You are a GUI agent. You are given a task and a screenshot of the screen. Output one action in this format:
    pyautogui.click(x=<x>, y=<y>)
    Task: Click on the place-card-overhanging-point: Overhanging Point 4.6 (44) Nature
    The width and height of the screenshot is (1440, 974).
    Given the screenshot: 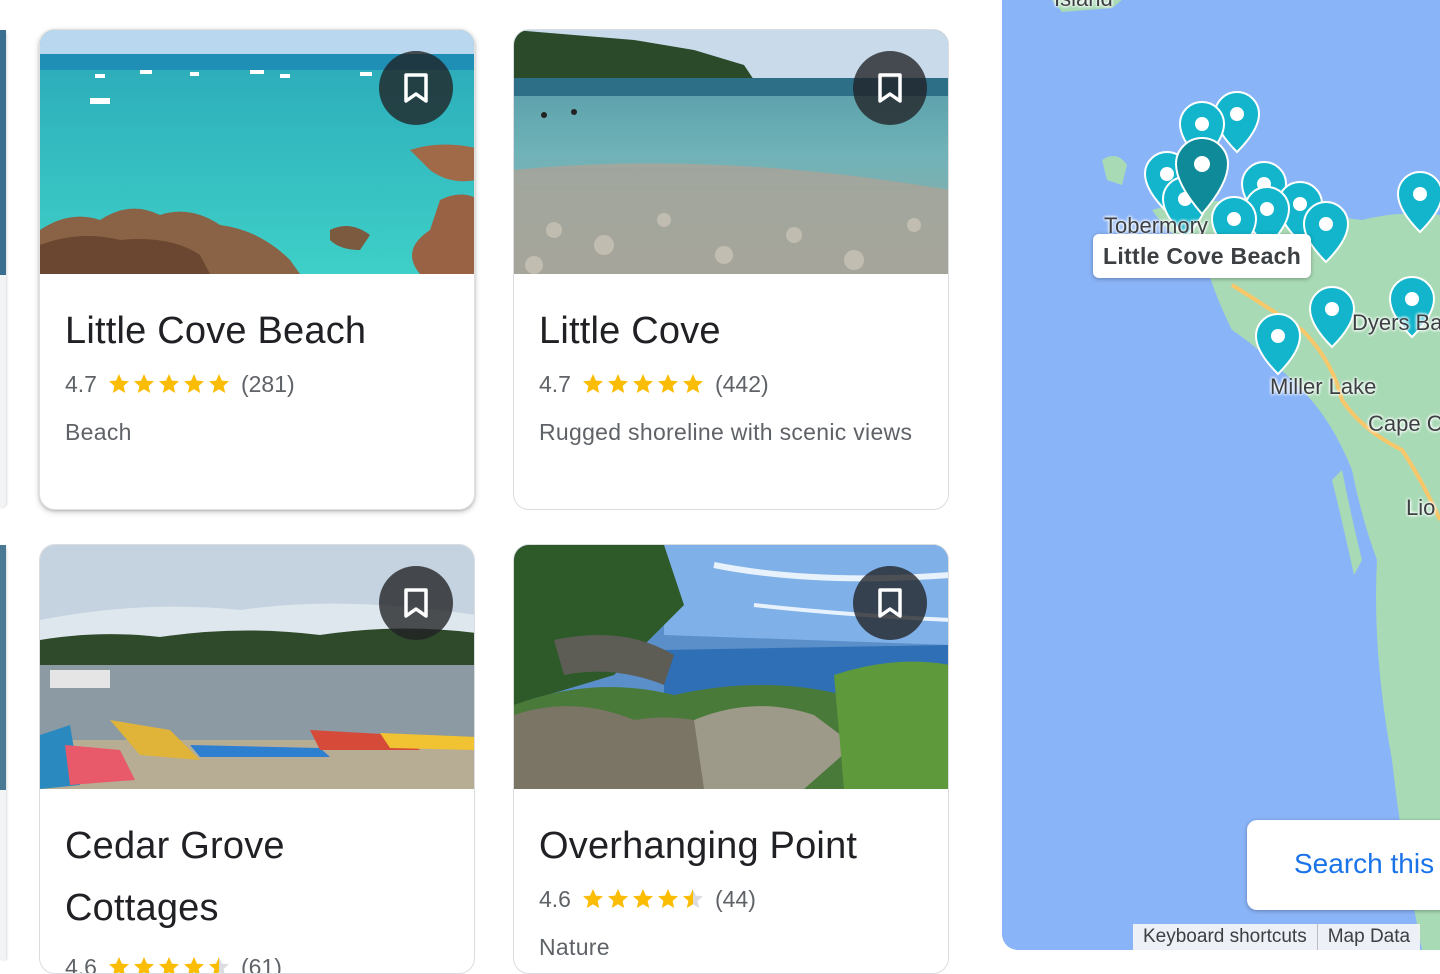 What is the action you would take?
    pyautogui.click(x=731, y=759)
    